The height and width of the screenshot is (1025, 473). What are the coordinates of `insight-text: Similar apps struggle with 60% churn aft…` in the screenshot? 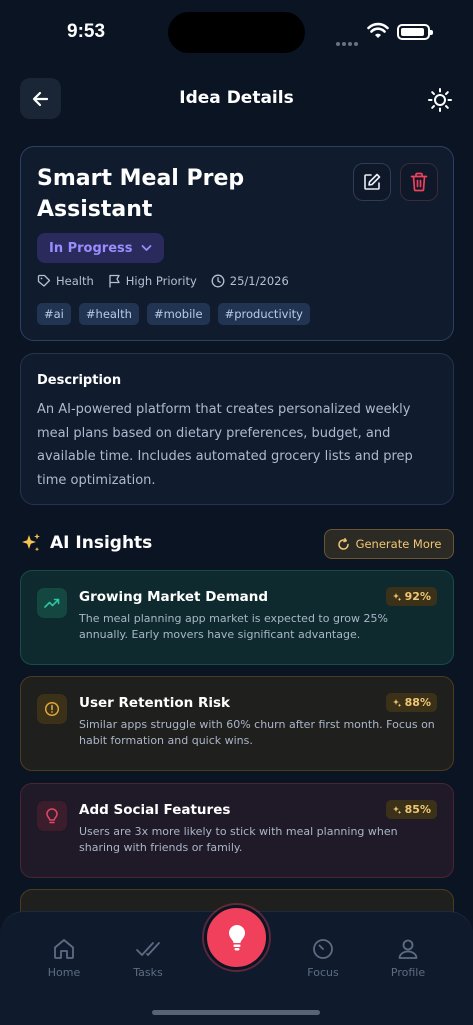 It's located at (257, 732).